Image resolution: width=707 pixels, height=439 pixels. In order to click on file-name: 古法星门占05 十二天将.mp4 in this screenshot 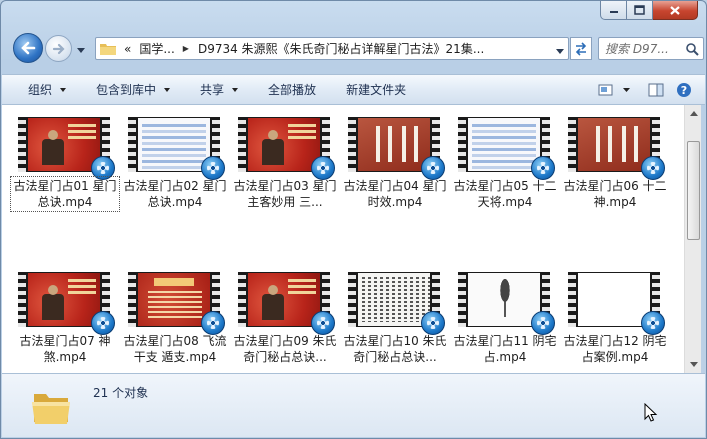, I will do `click(505, 194)`.